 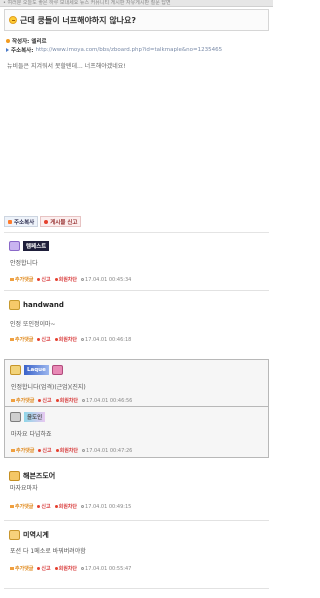 I want to click on comment-time-value: 17.04.01 00:46:56, so click(x=109, y=400).